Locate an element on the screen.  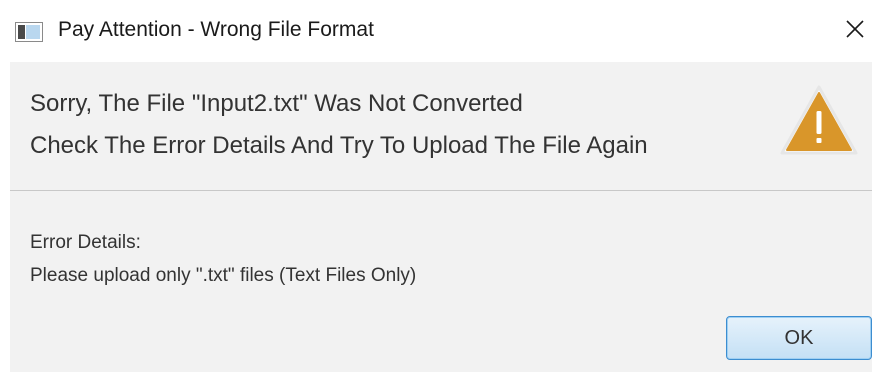
ok-button: OK is located at coordinates (799, 338).